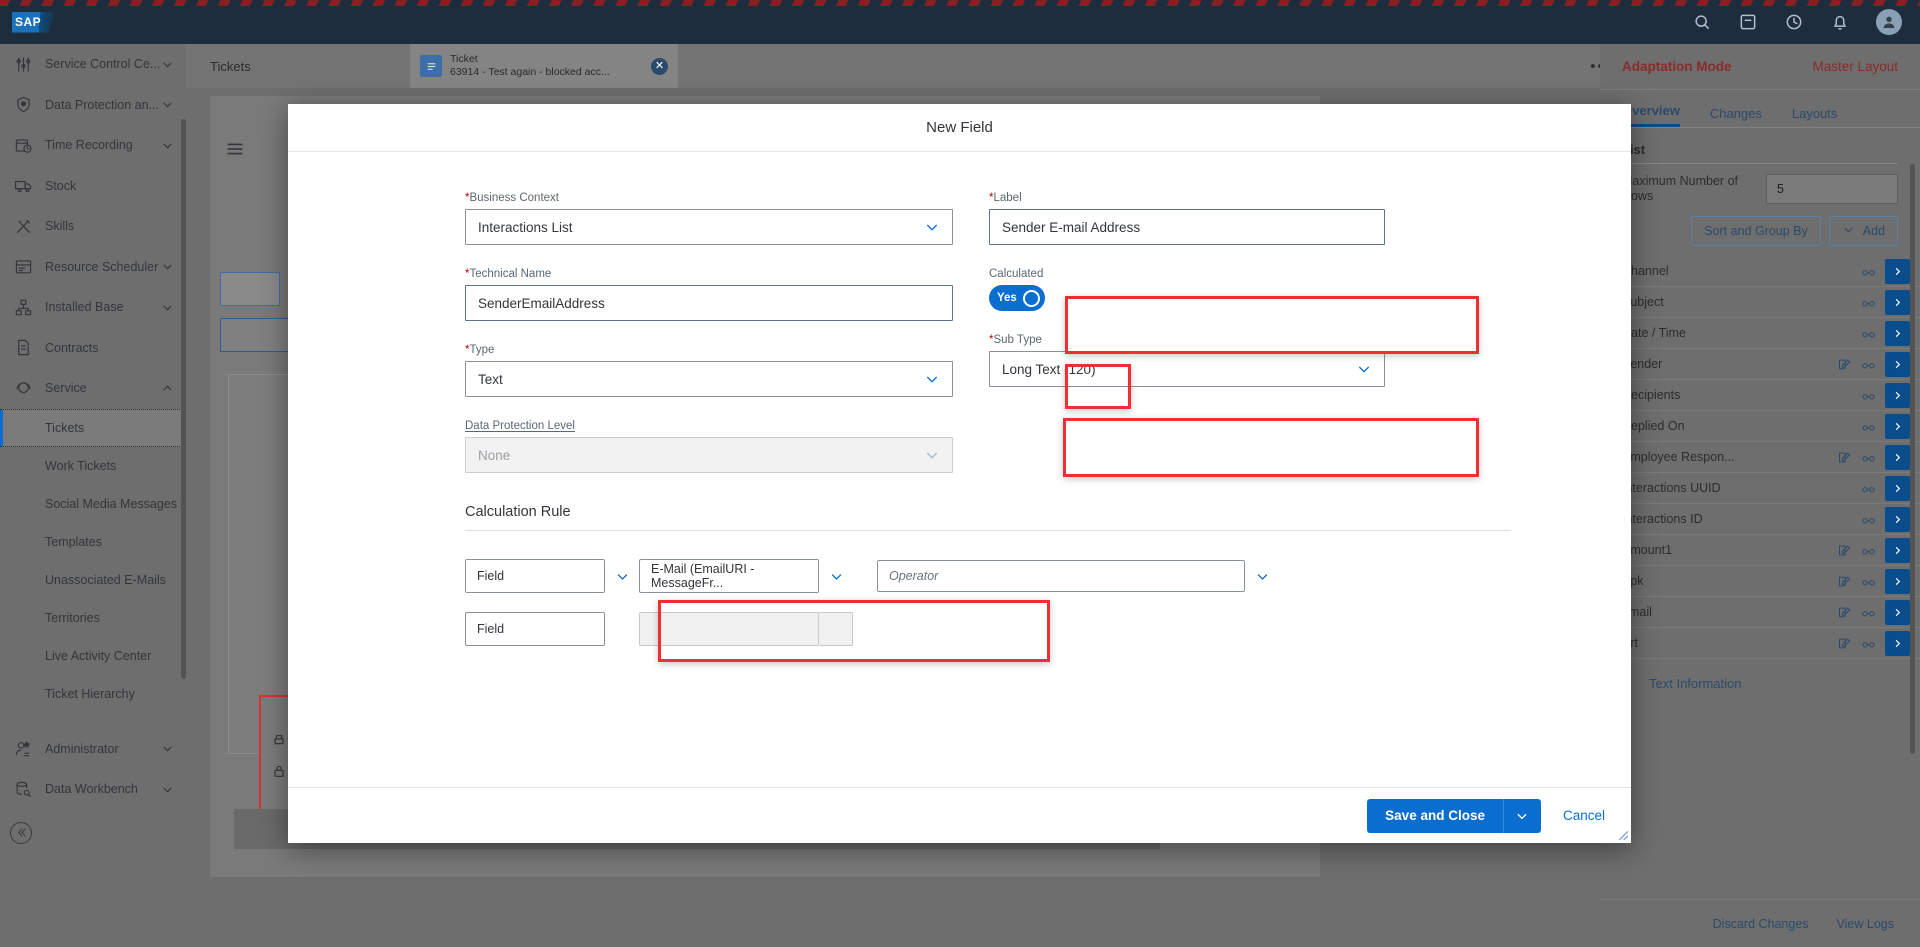  I want to click on rule-source-select, so click(729, 629).